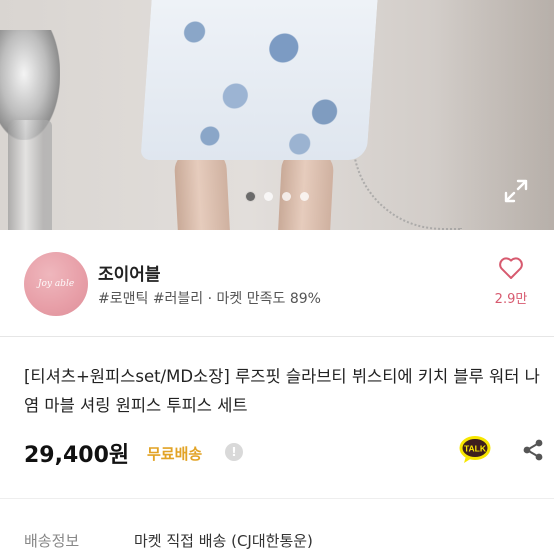 This screenshot has height=554, width=554. Describe the element at coordinates (209, 299) in the screenshot. I see `shop-tags: #로맨틱 #러블리 · 마켓 만족도 89%` at that location.